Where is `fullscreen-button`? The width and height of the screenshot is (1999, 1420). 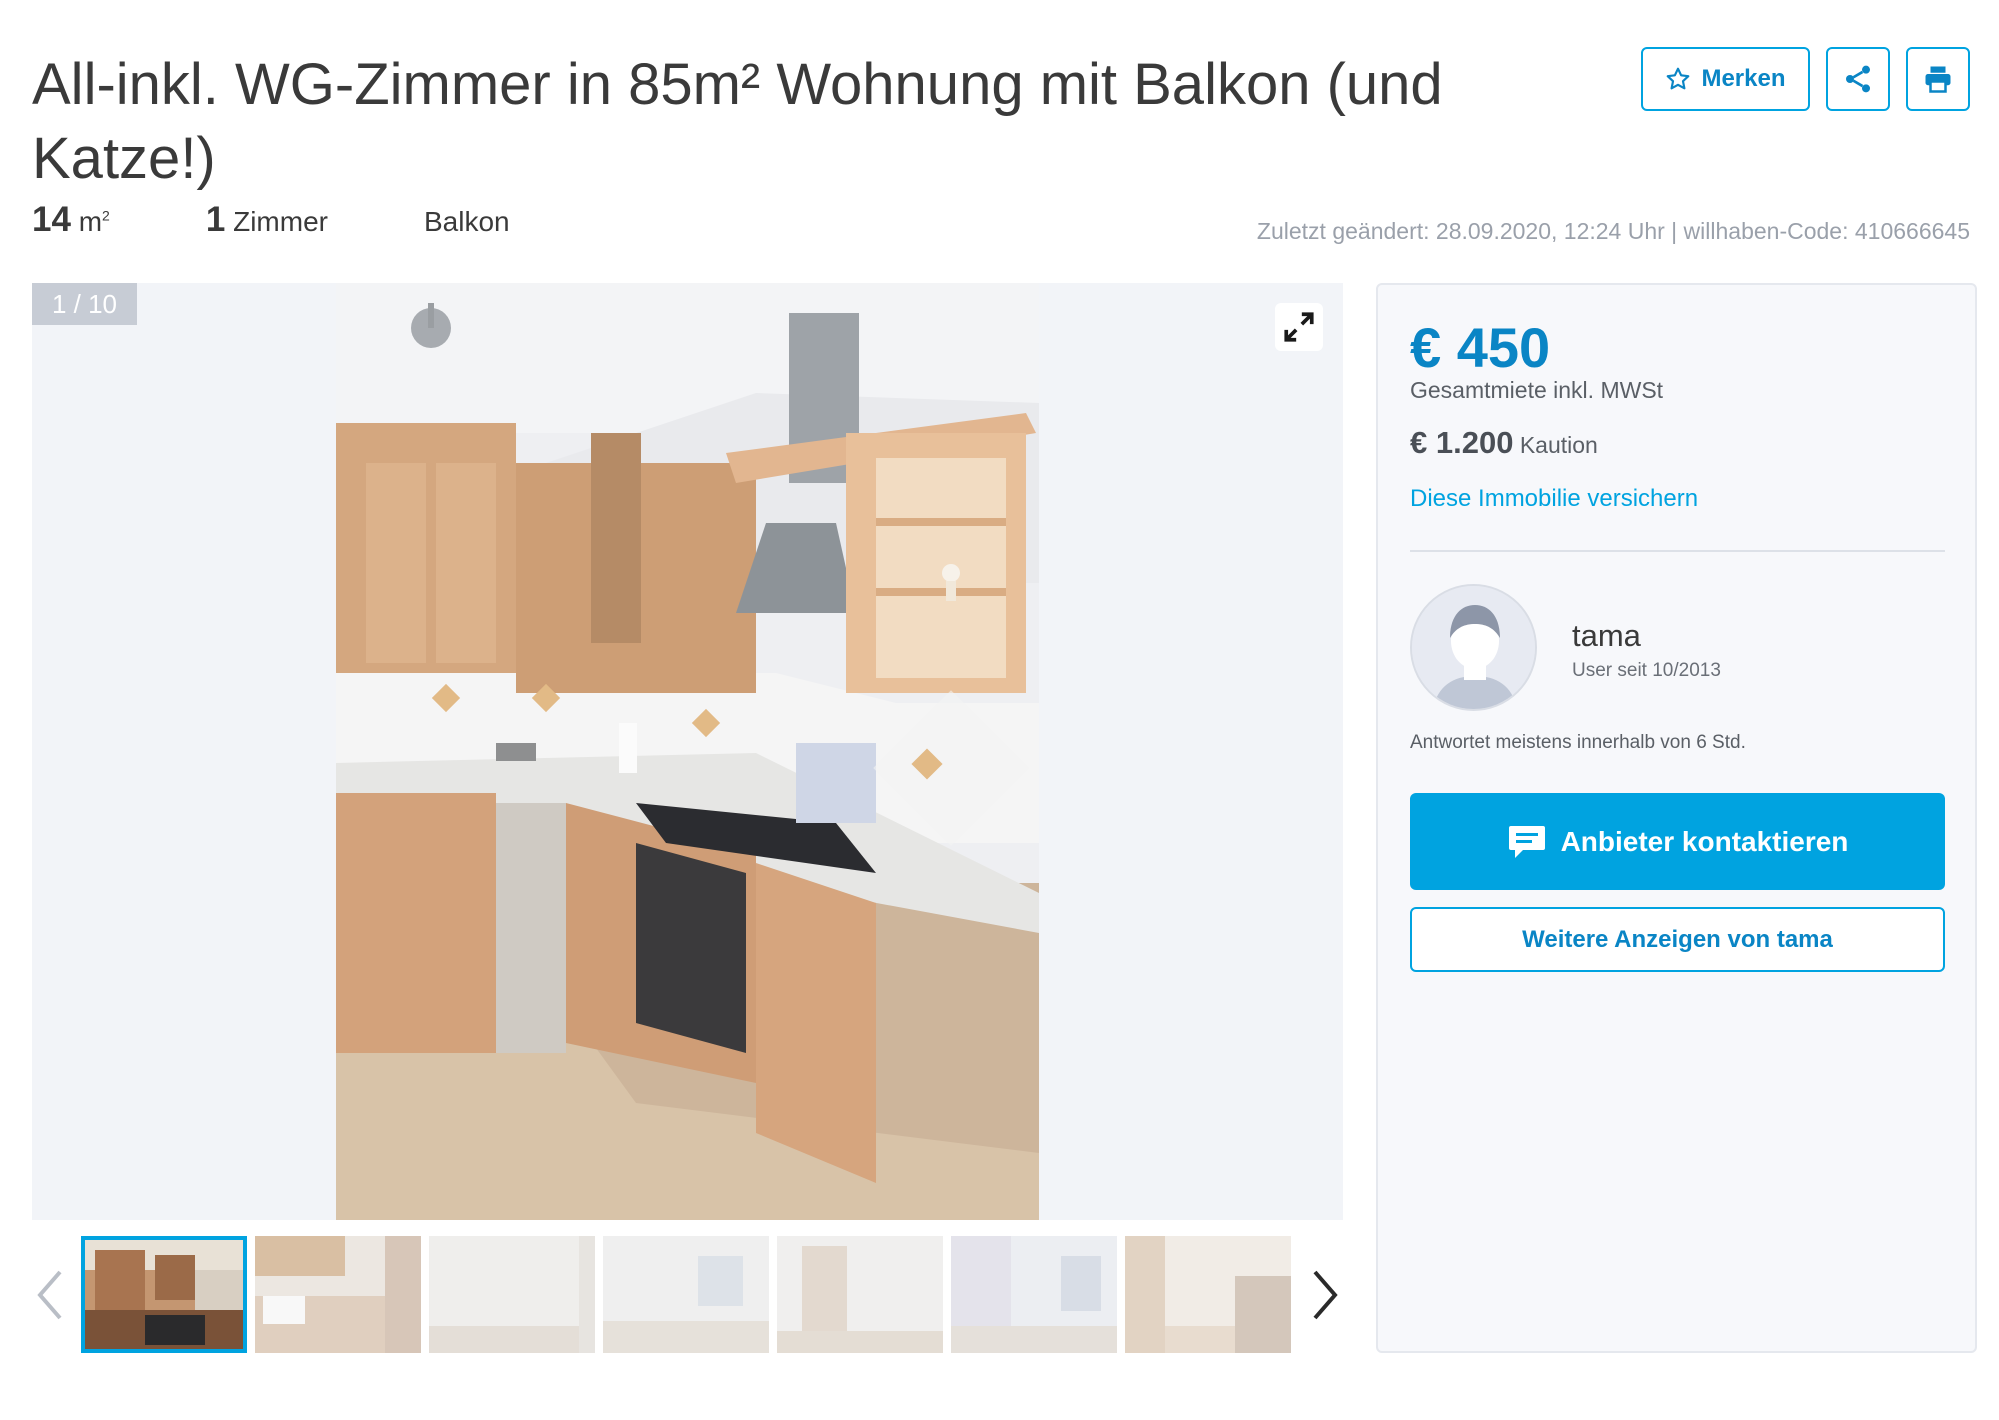 fullscreen-button is located at coordinates (1299, 327).